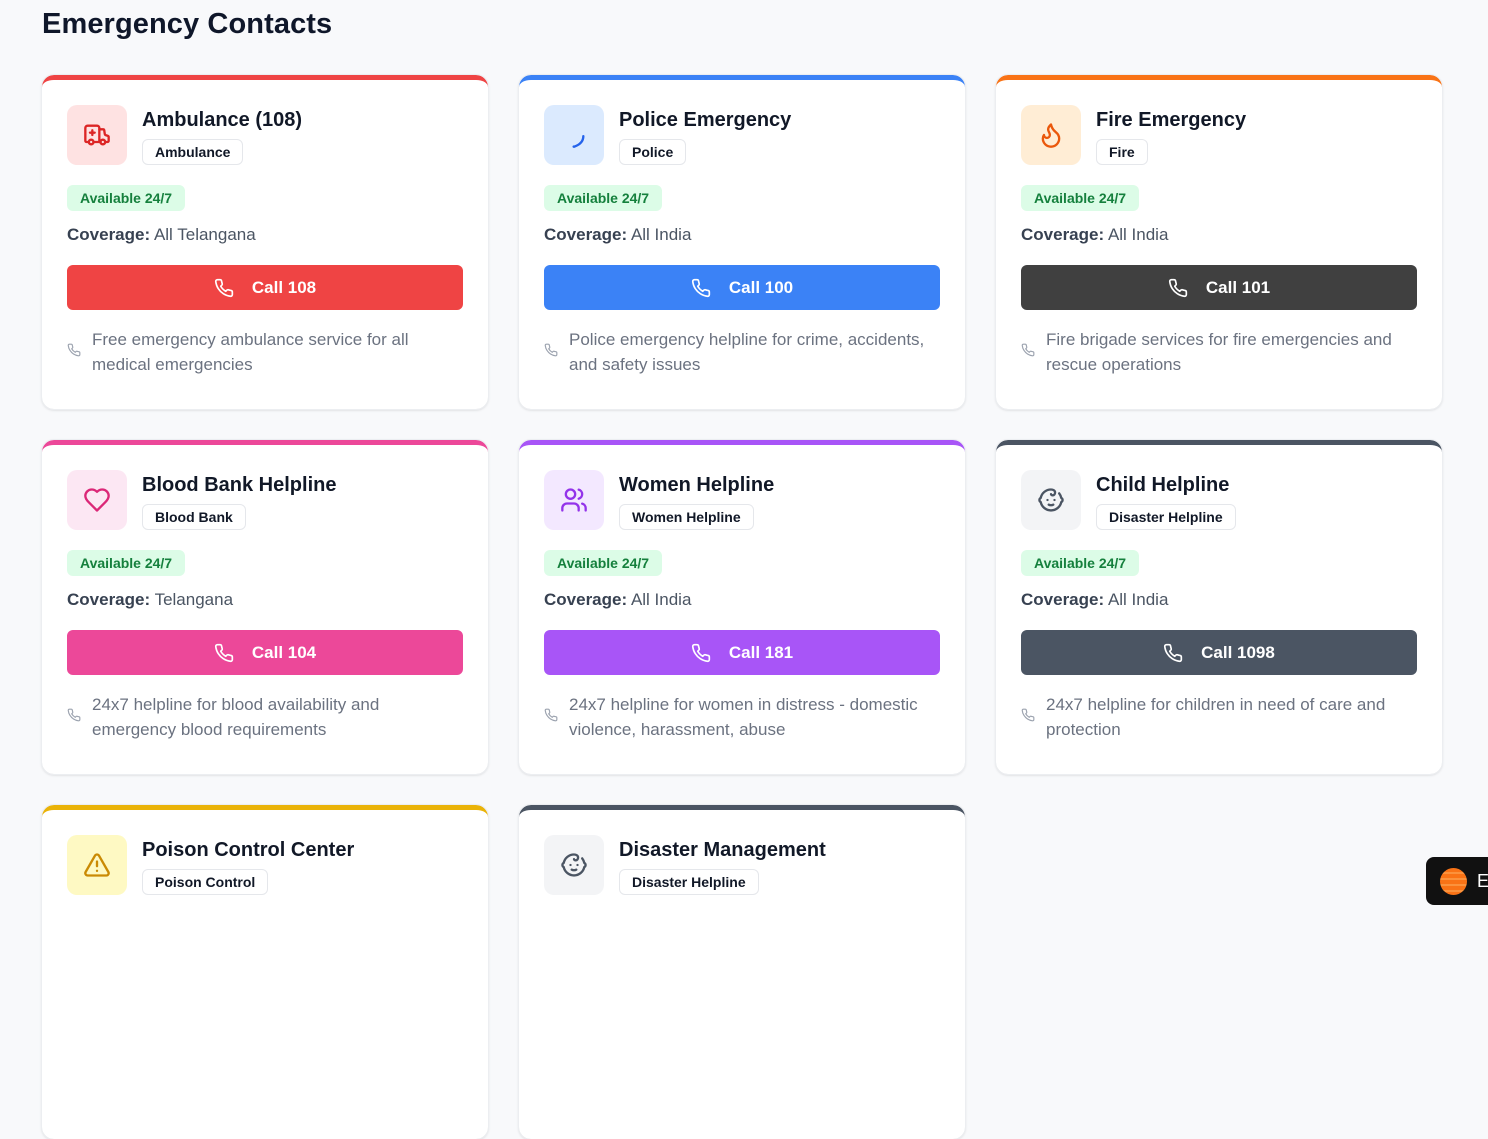  Describe the element at coordinates (97, 135) in the screenshot. I see `ambulance-icon` at that location.